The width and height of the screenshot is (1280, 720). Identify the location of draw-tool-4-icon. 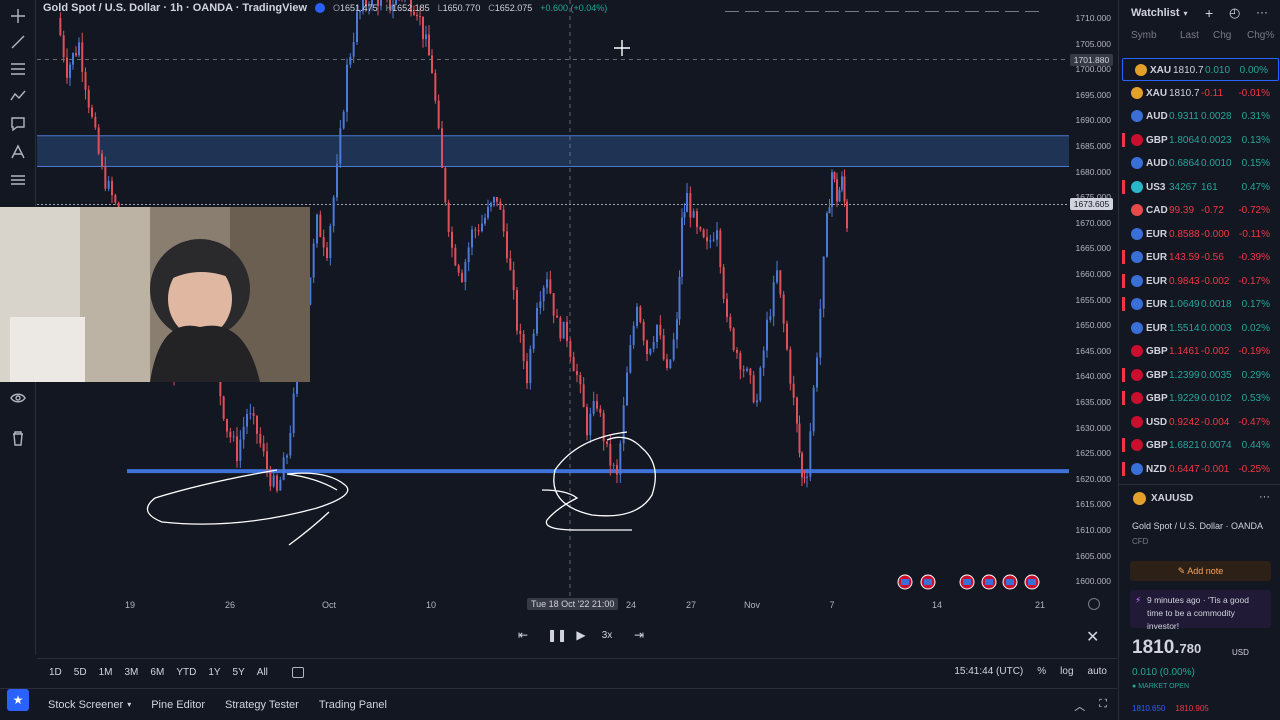
(792, 7).